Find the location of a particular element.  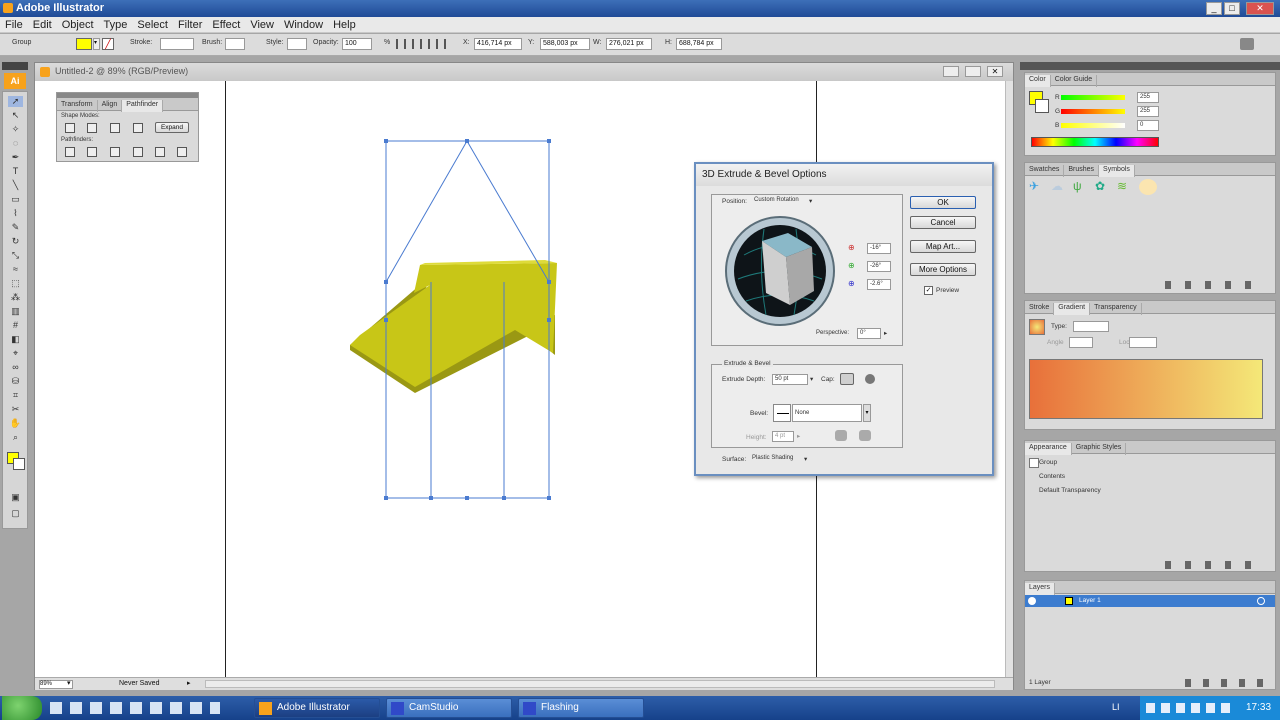

tab-layers: Layers is located at coordinates (1040, 589).